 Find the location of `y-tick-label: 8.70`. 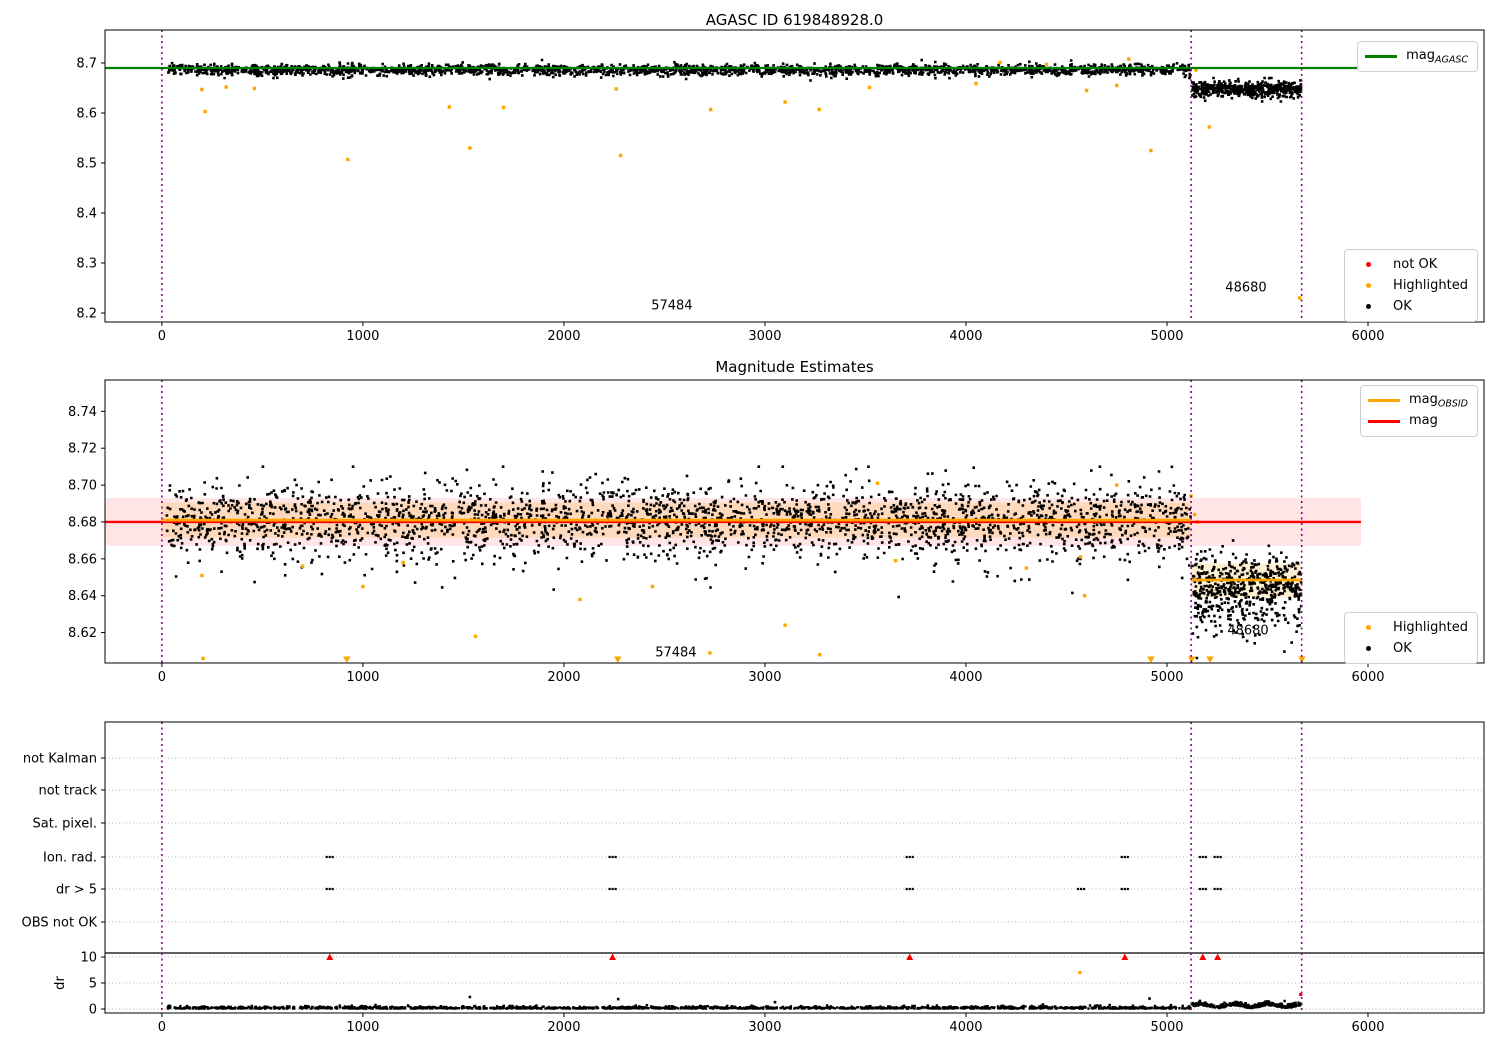

y-tick-label: 8.70 is located at coordinates (82, 486).